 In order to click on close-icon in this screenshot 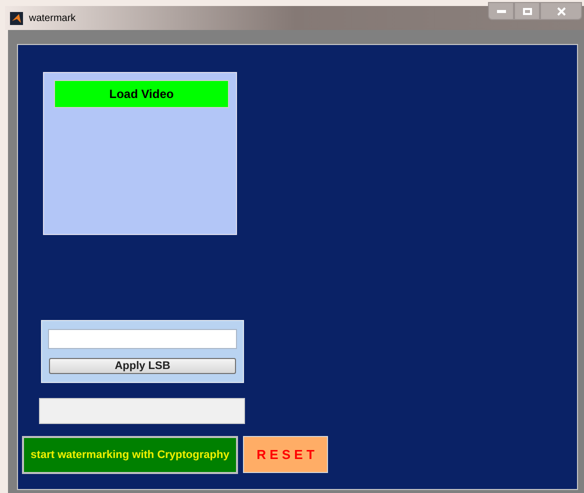, I will do `click(561, 11)`.